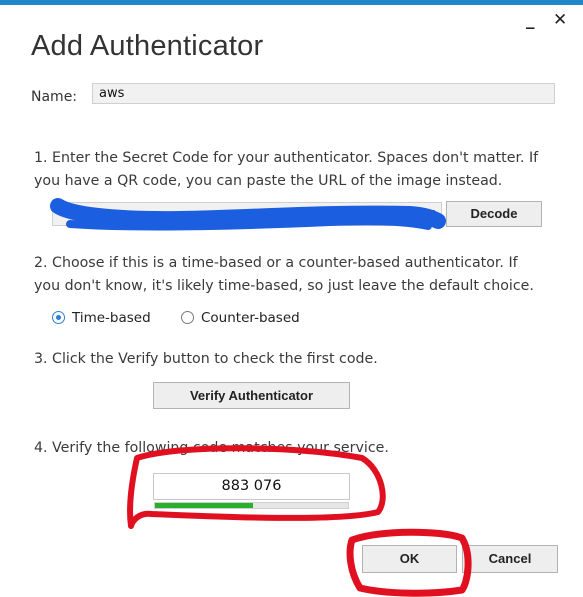 The image size is (583, 597). Describe the element at coordinates (494, 214) in the screenshot. I see `decode-button: Decode` at that location.